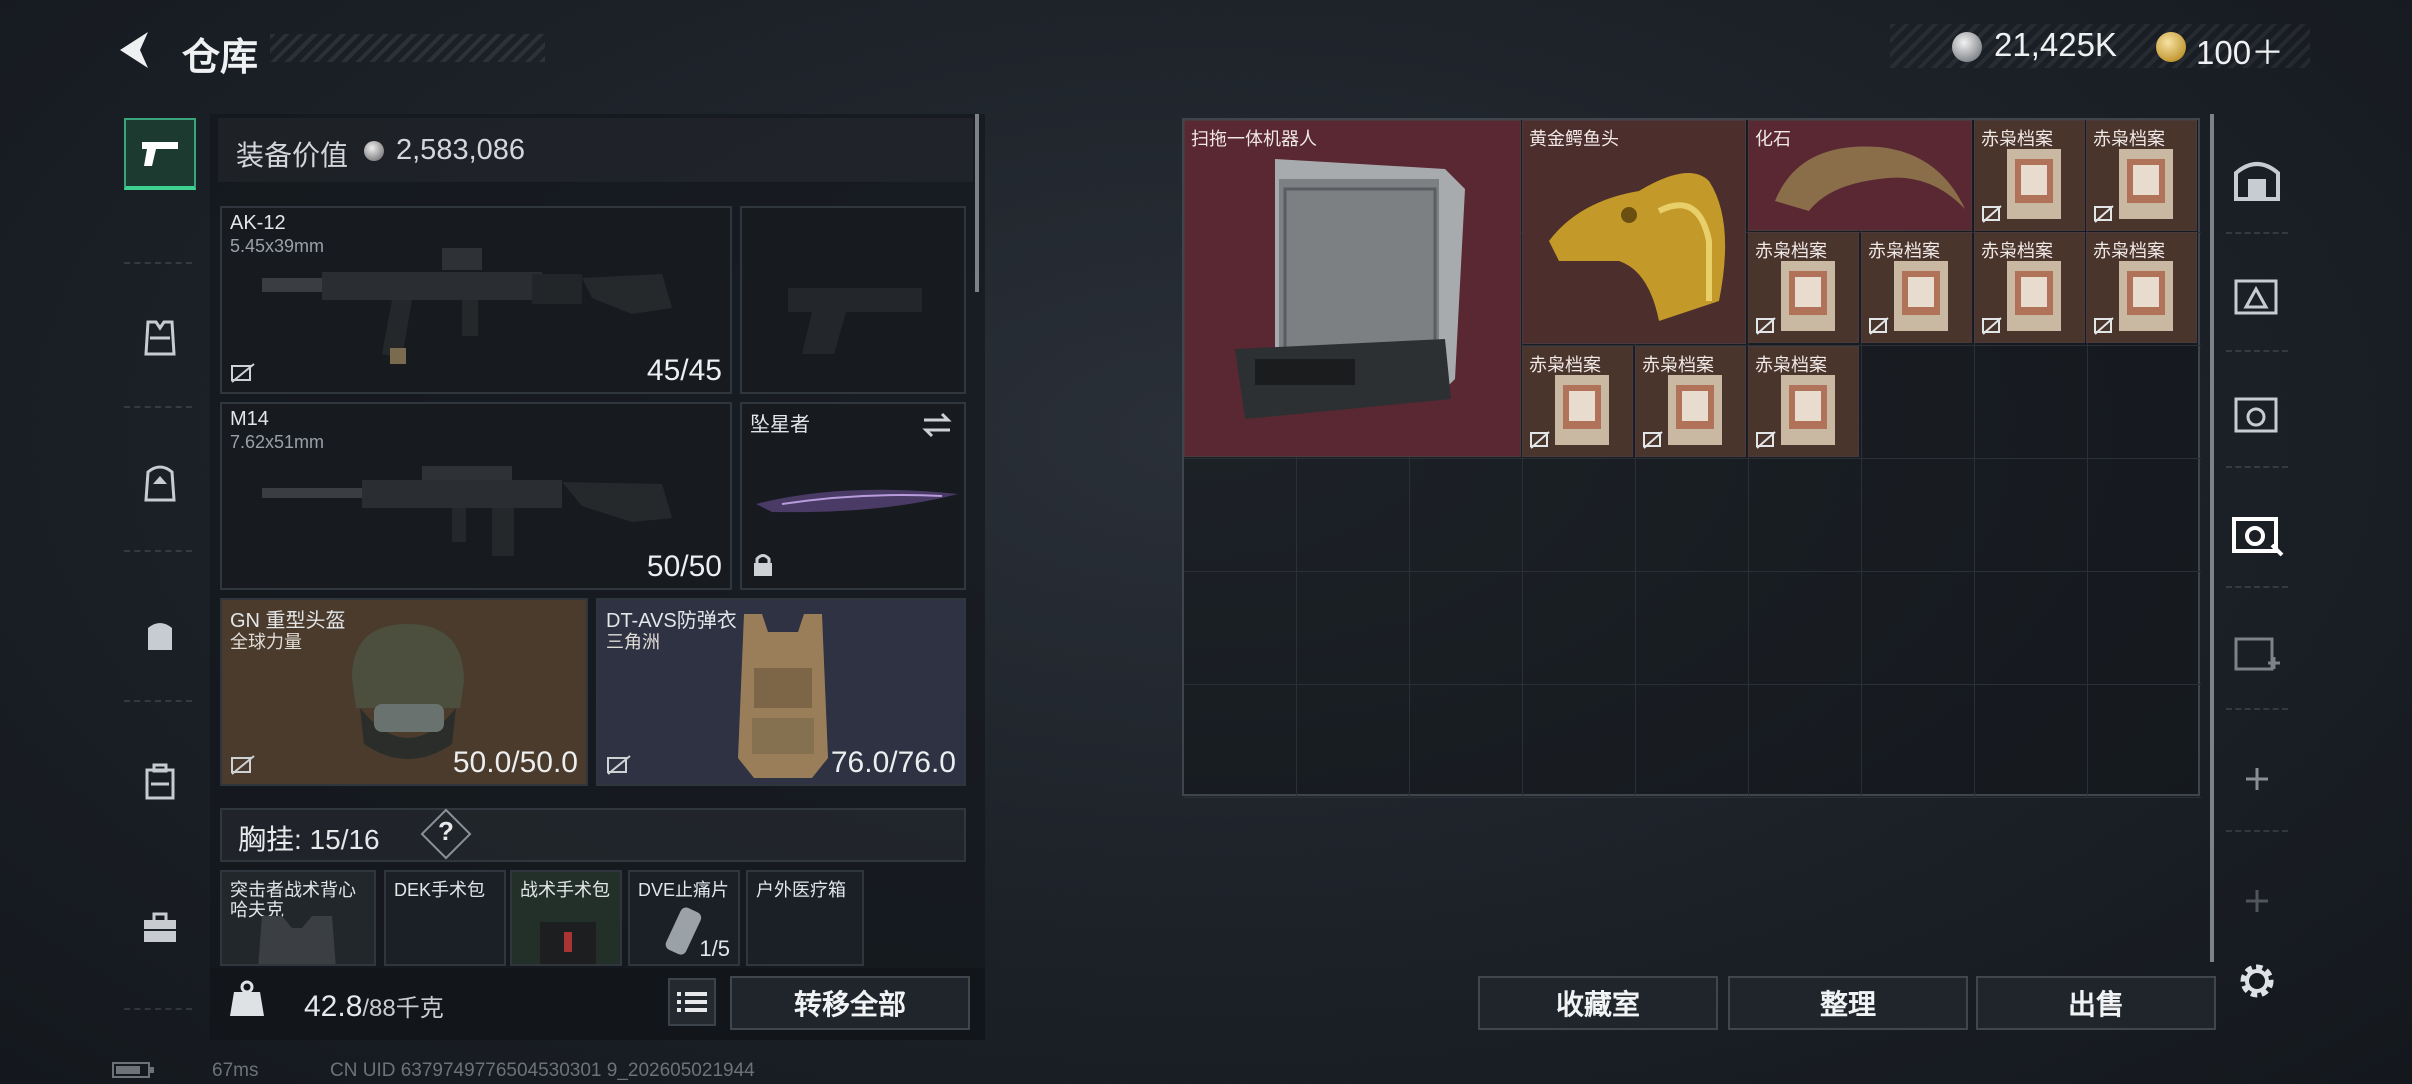 Image resolution: width=2412 pixels, height=1084 pixels. I want to click on weapon-name: AK-12, so click(258, 223).